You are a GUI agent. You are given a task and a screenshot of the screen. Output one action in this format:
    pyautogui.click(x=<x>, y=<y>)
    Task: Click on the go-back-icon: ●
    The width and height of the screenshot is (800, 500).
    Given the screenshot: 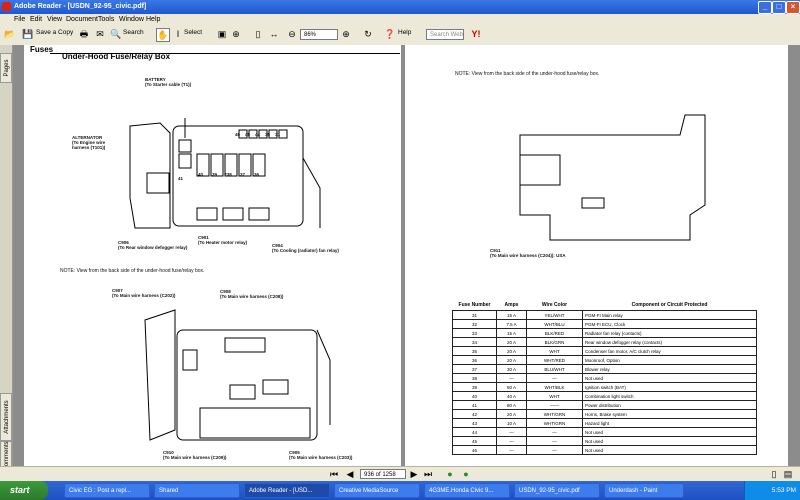 What is the action you would take?
    pyautogui.click(x=450, y=474)
    